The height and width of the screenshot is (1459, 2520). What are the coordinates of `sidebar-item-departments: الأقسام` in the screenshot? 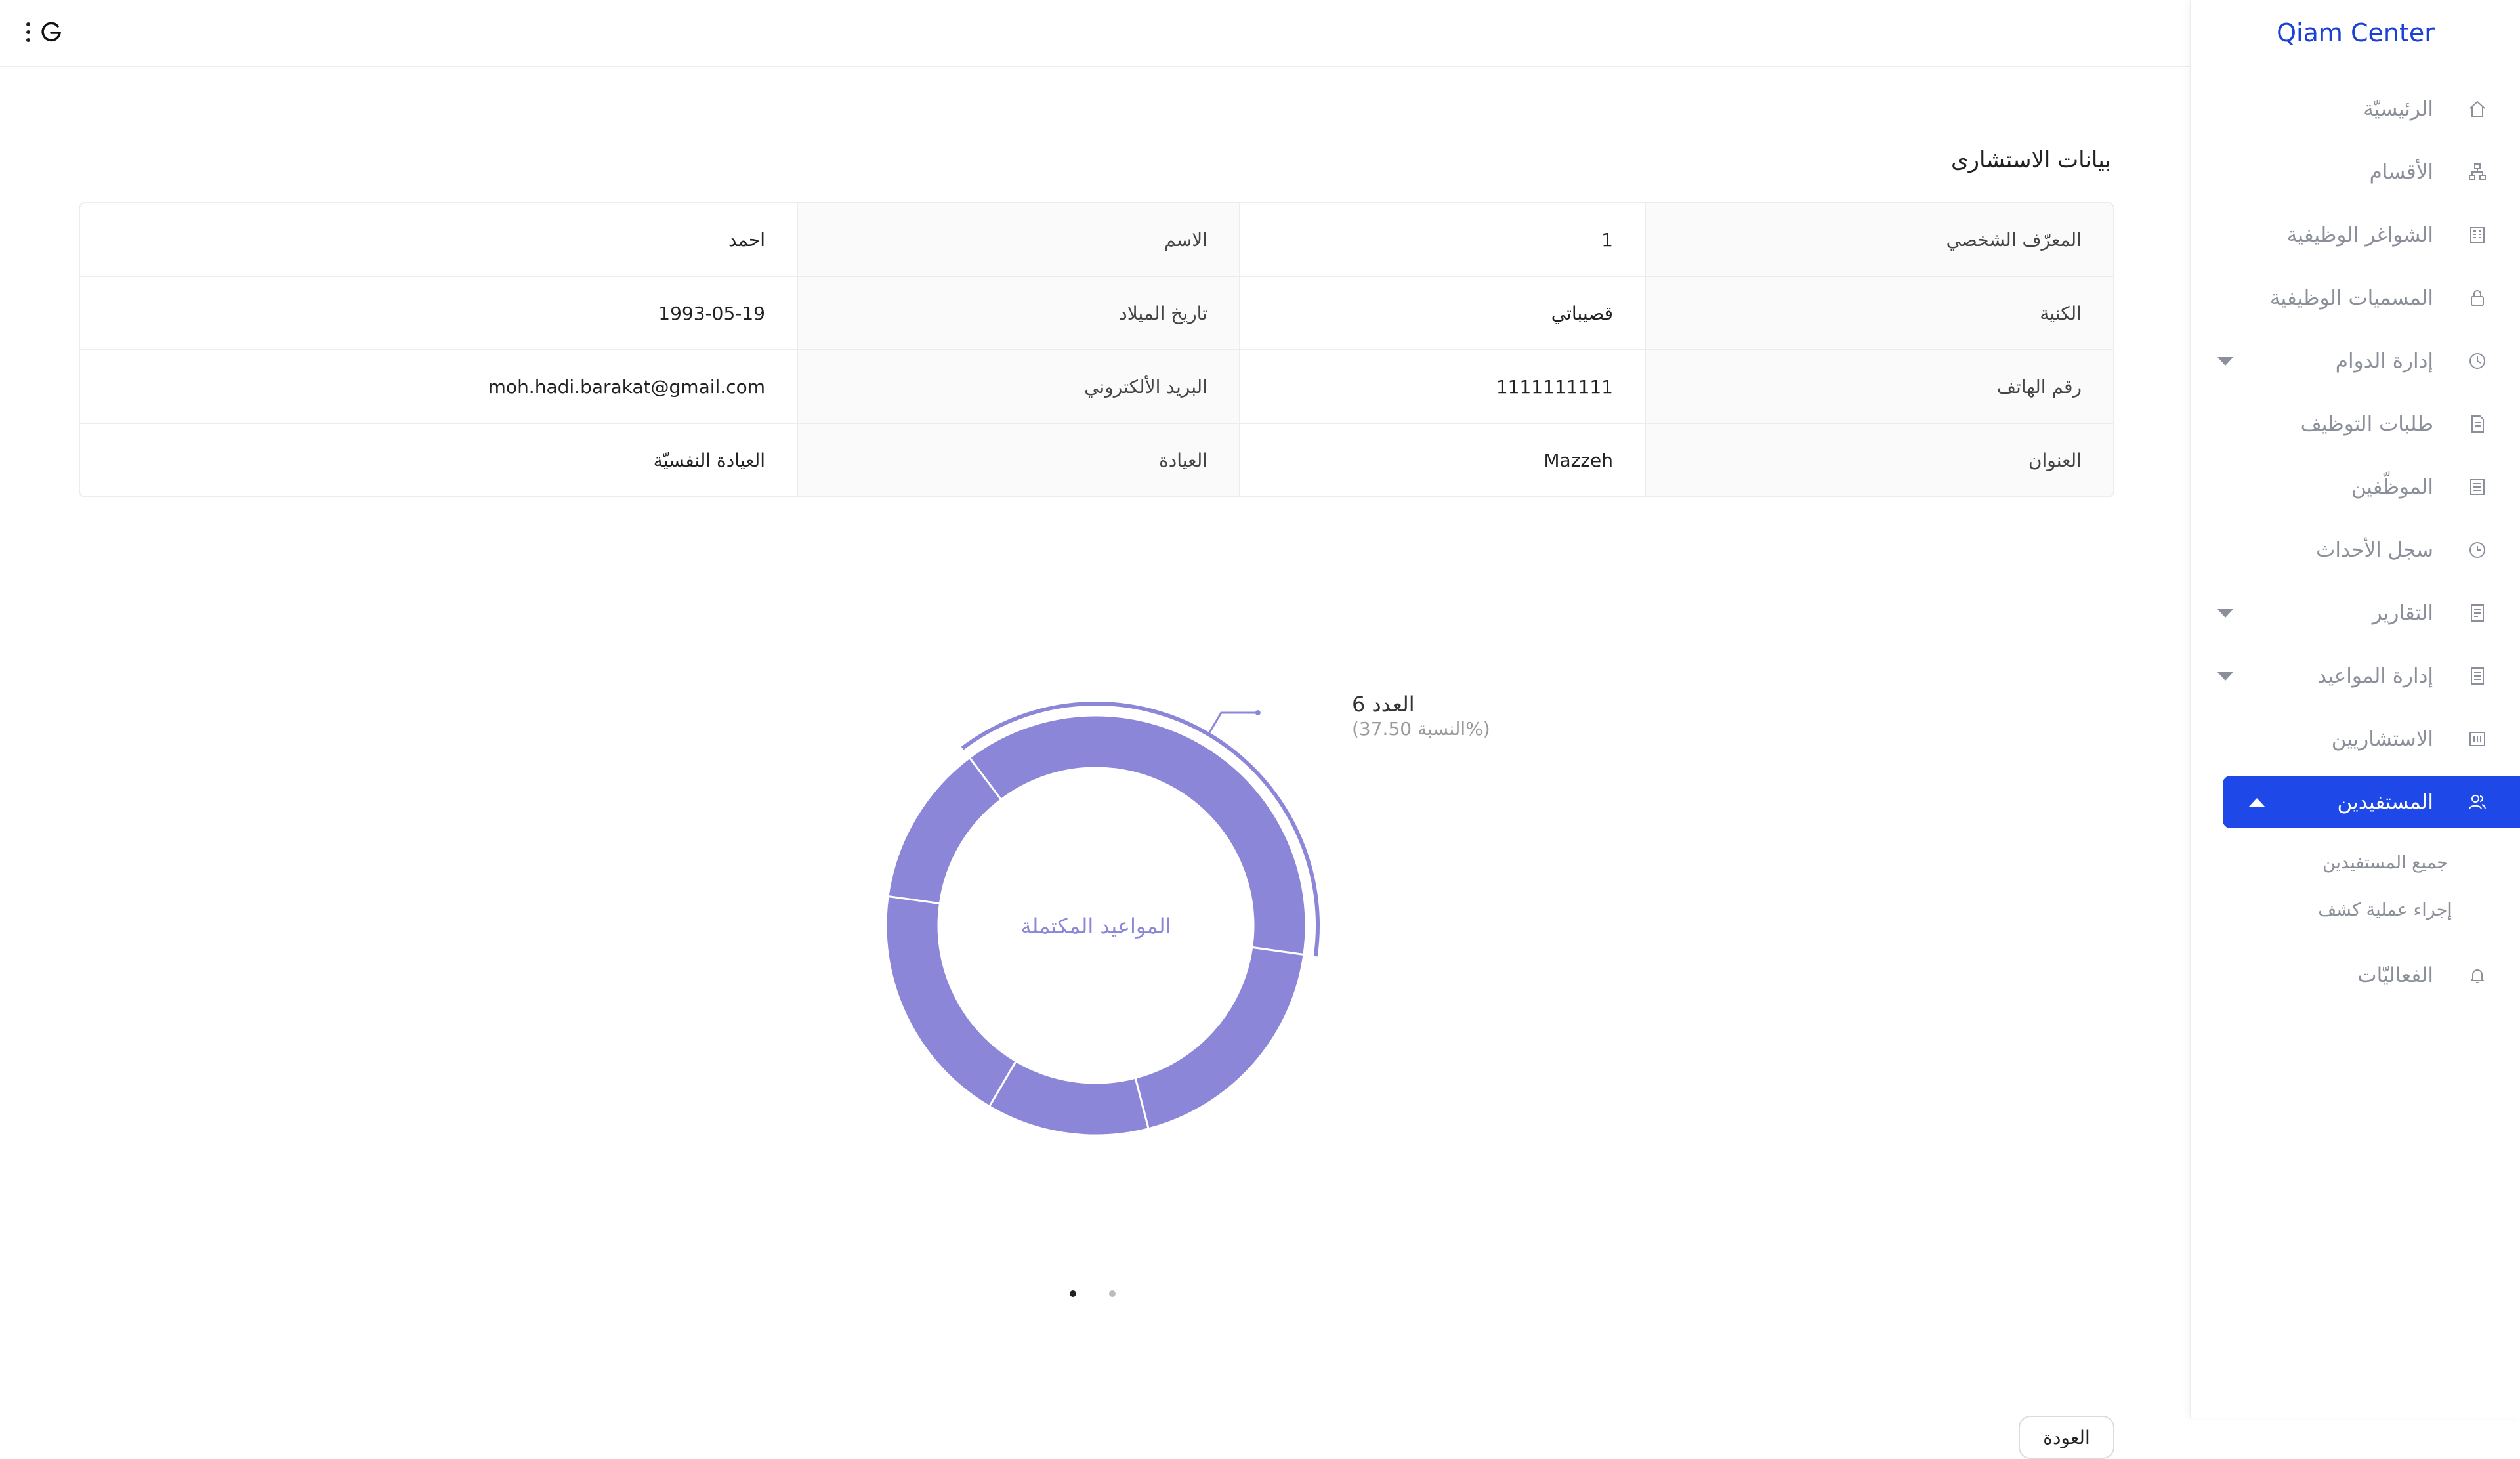 It's located at (2355, 171).